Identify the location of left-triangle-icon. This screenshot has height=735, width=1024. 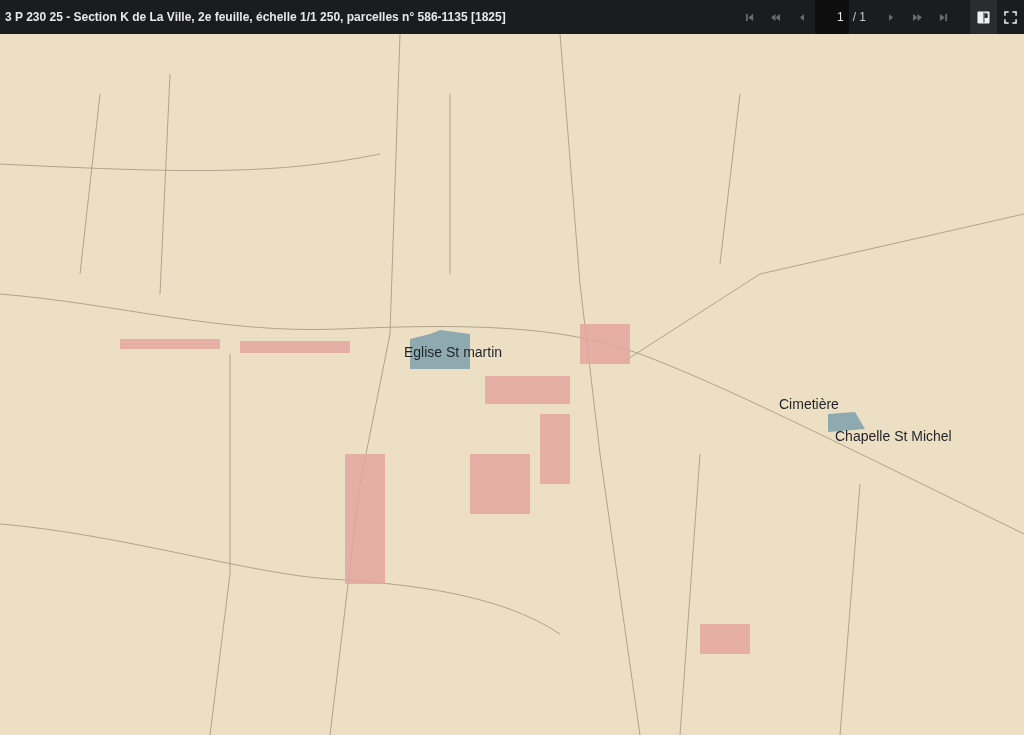
(802, 17).